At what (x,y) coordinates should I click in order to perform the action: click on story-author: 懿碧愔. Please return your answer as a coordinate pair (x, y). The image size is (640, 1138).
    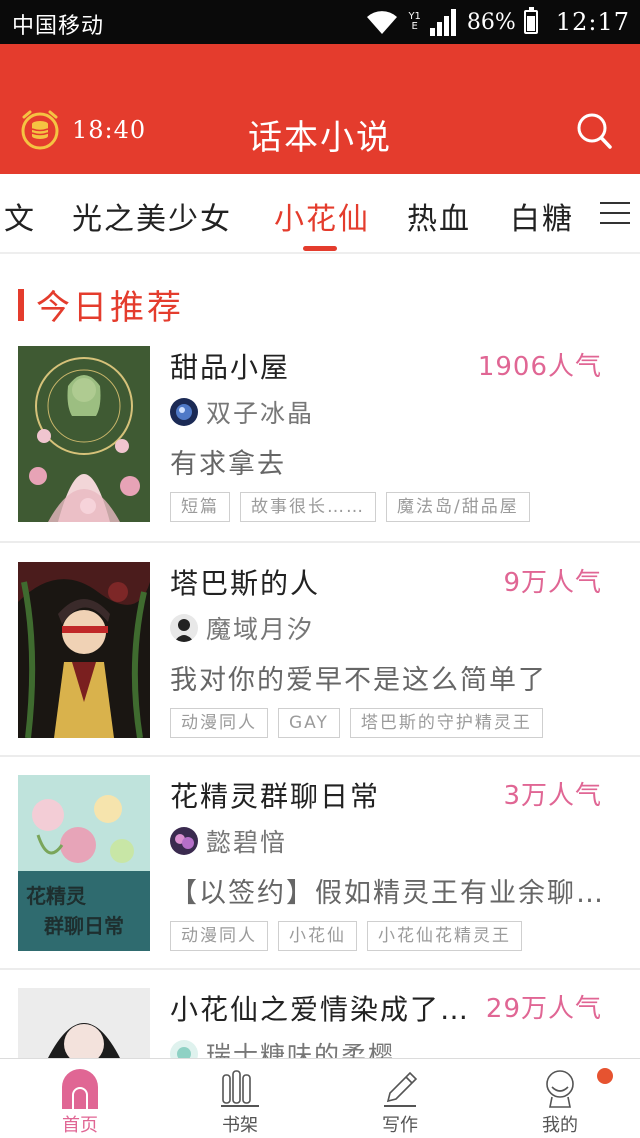
    Looking at the image, I should click on (247, 842).